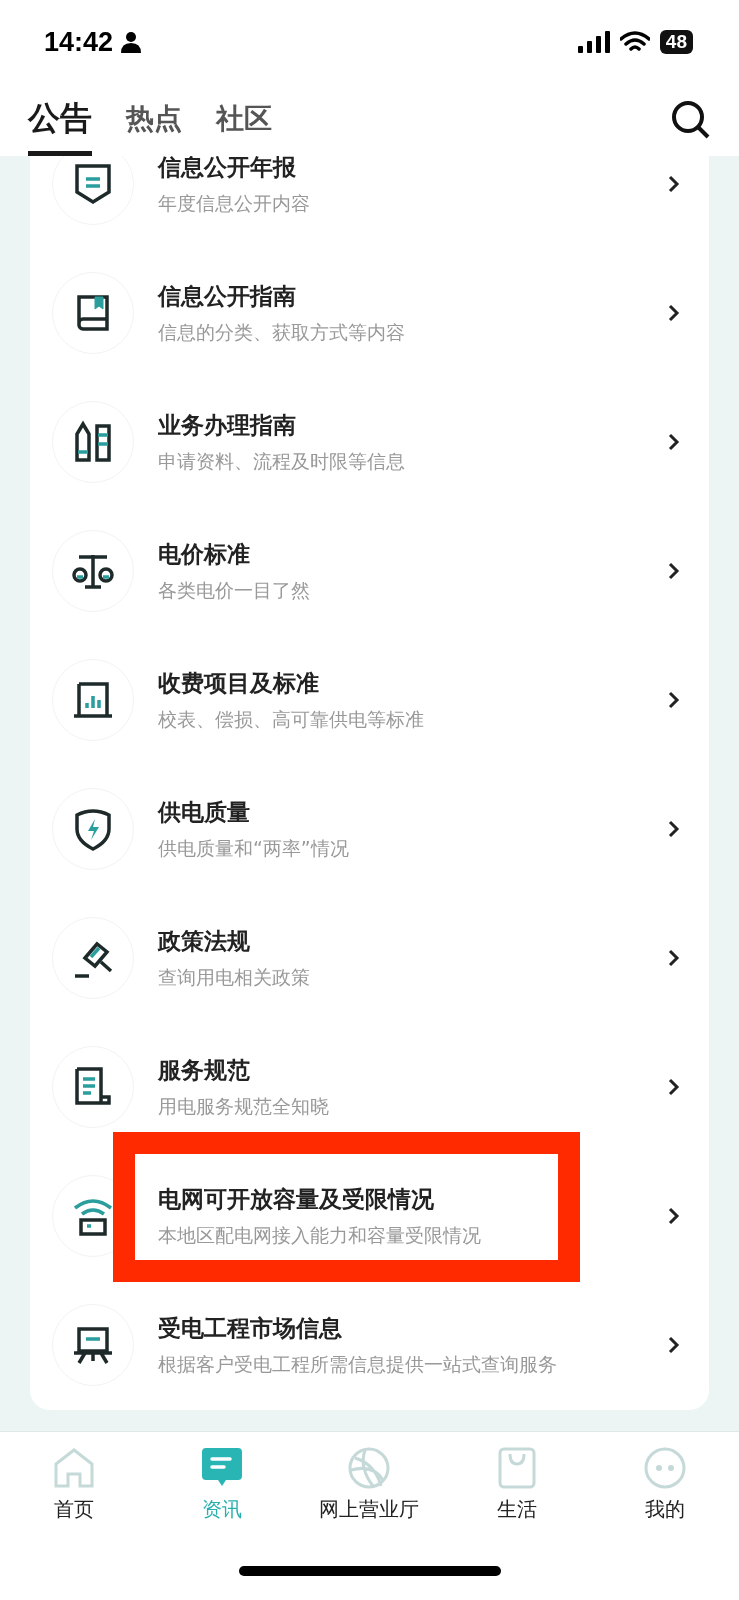 The width and height of the screenshot is (739, 1600). What do you see at coordinates (74, 1484) in the screenshot?
I see `nav-tab: 首页` at bounding box center [74, 1484].